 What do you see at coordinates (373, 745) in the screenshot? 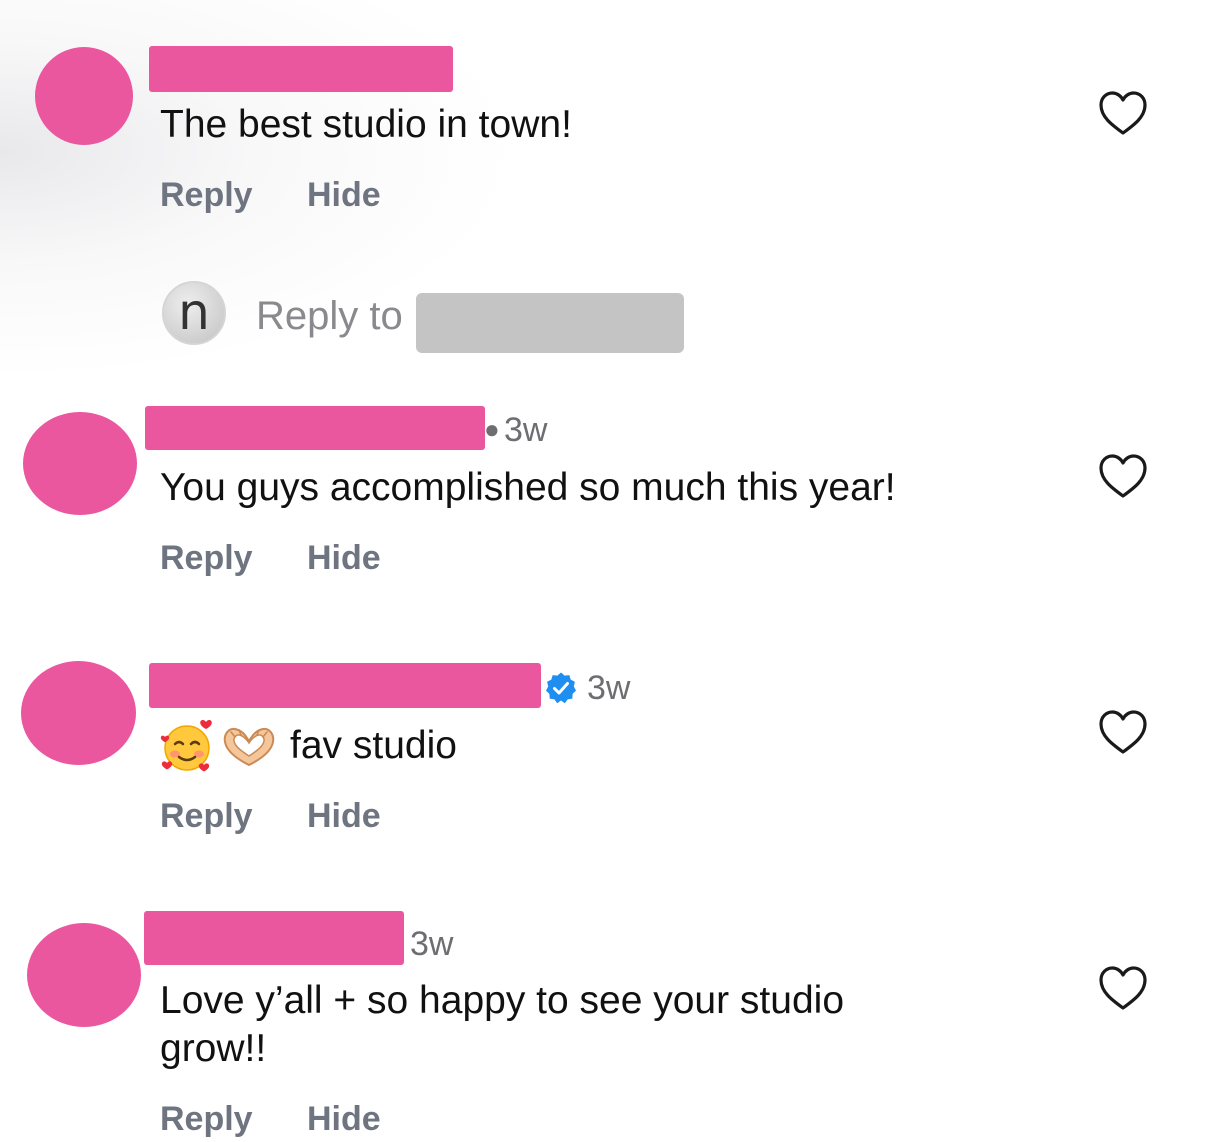
I see `comment-text: fav studio` at bounding box center [373, 745].